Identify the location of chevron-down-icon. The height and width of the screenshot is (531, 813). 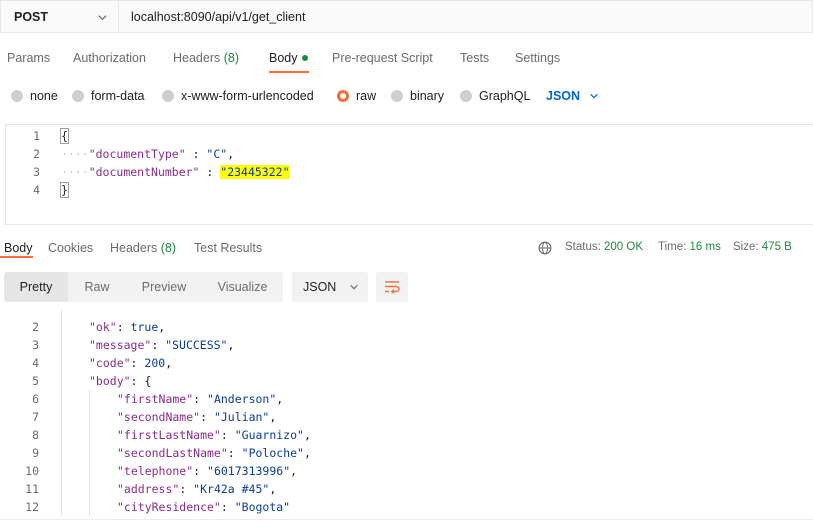
(102, 18).